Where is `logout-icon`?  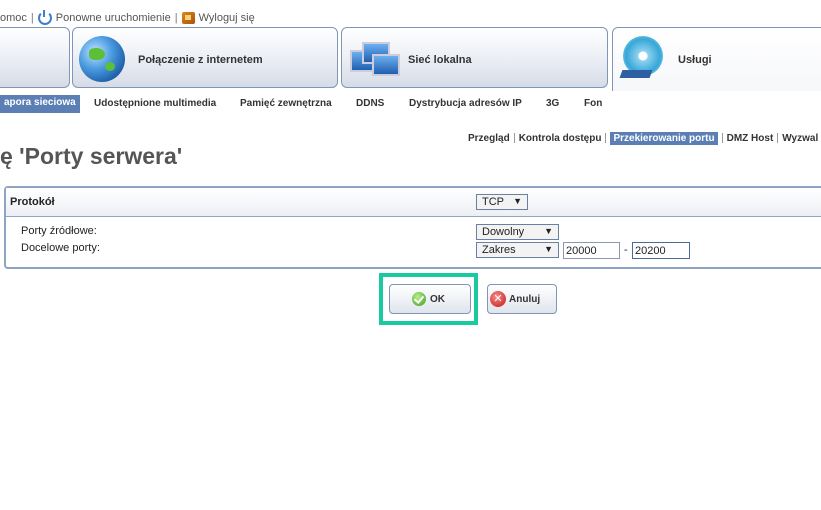 logout-icon is located at coordinates (188, 18).